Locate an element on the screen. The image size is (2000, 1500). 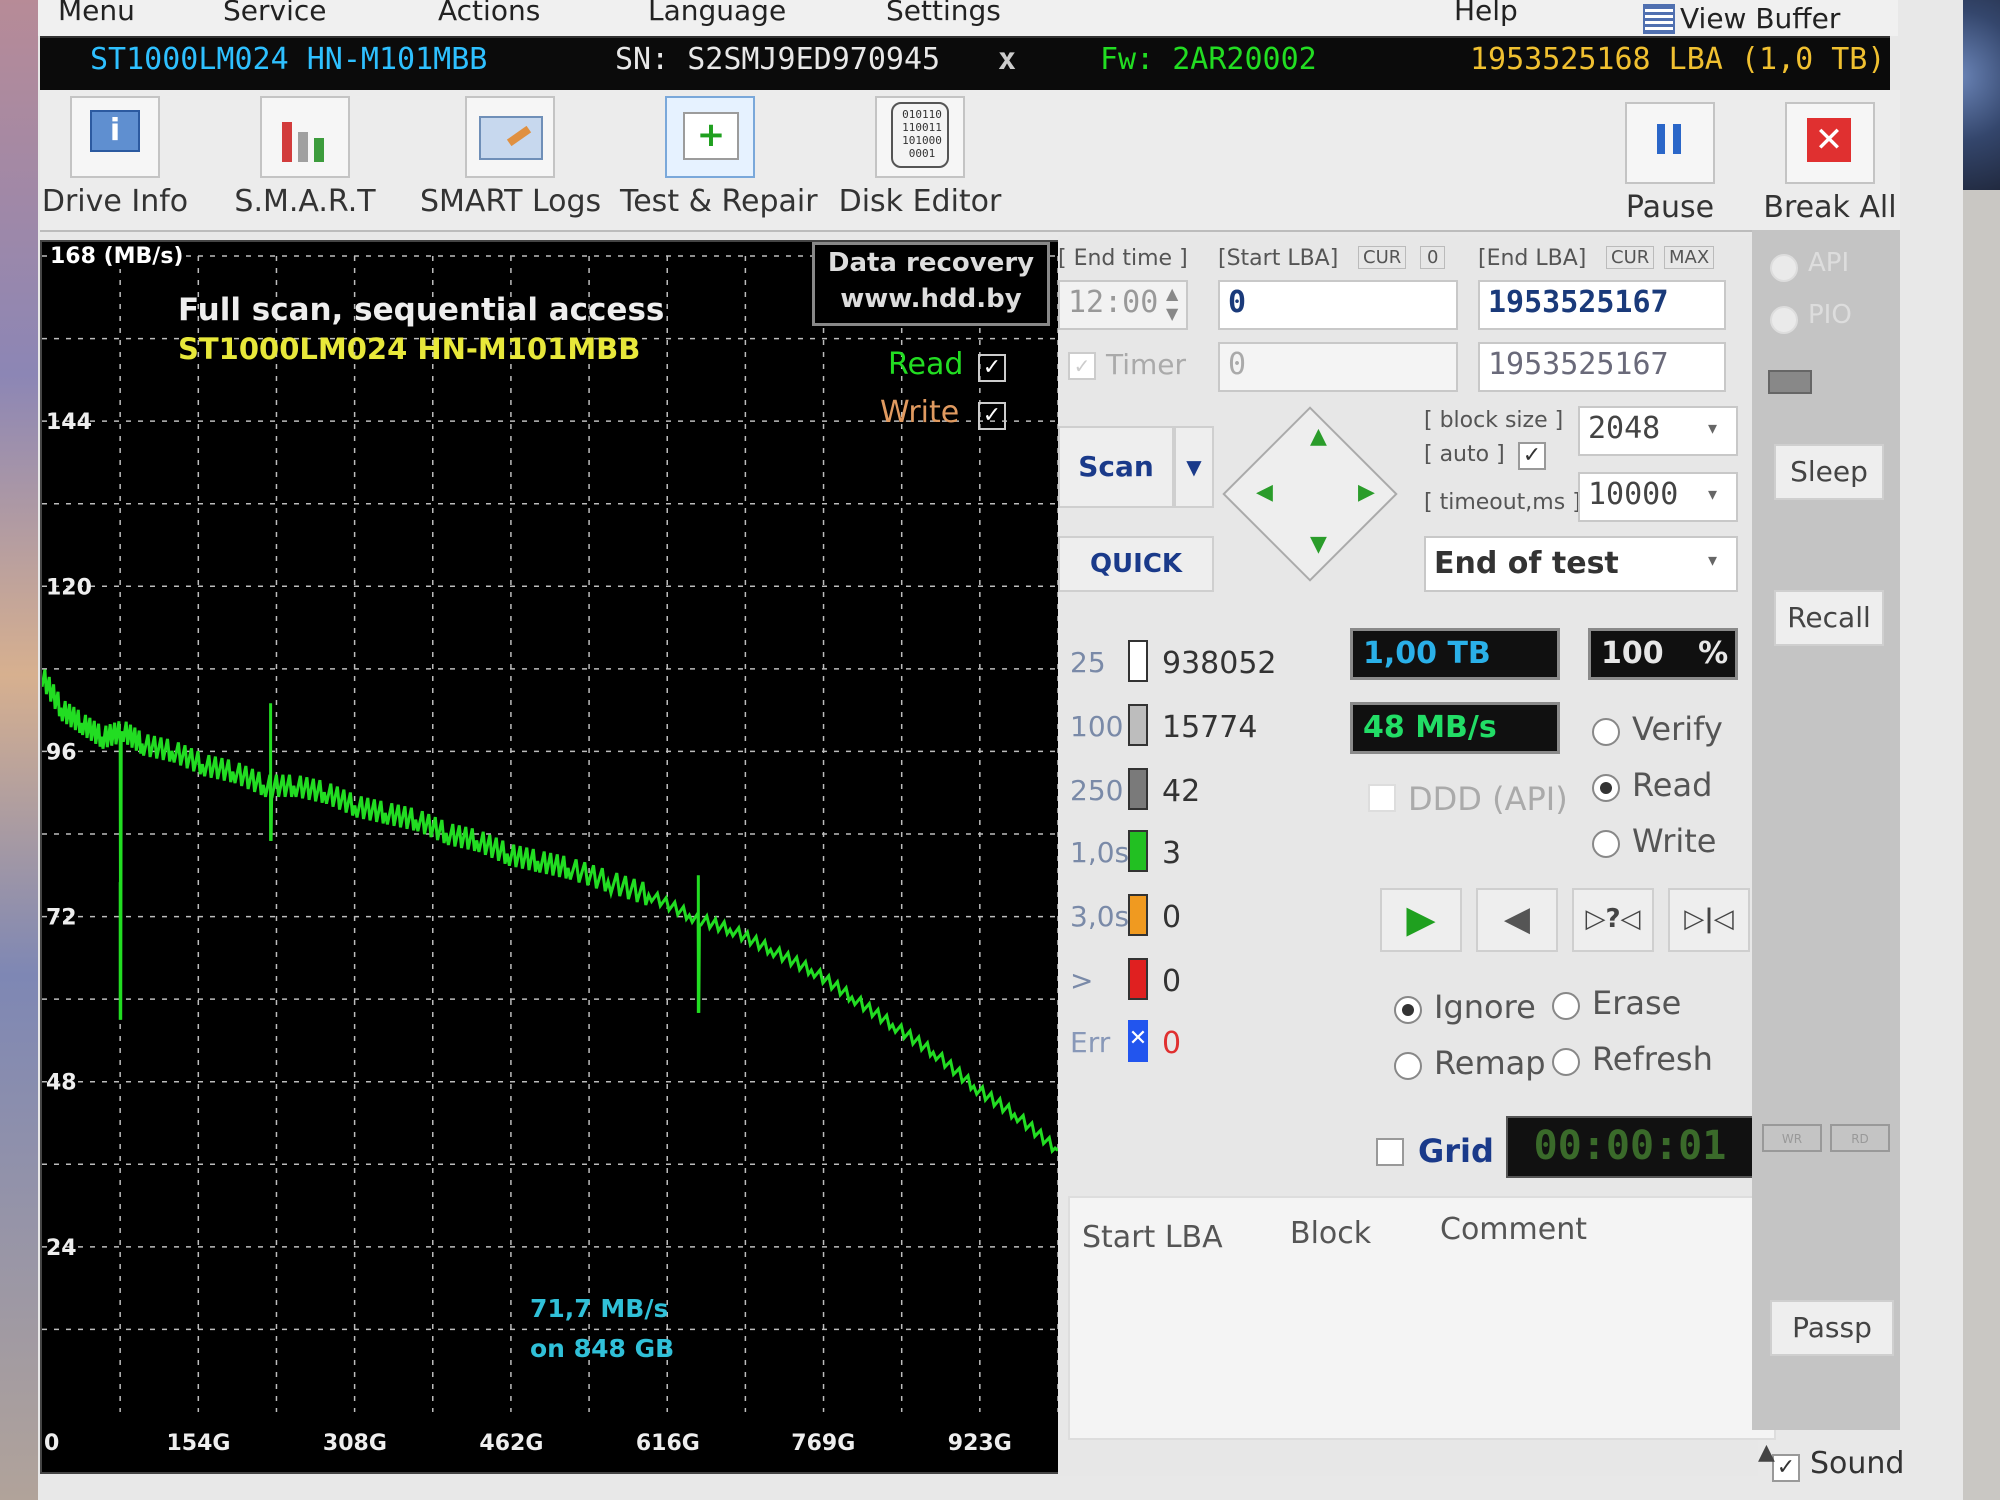
remap-radio is located at coordinates (1408, 1066).